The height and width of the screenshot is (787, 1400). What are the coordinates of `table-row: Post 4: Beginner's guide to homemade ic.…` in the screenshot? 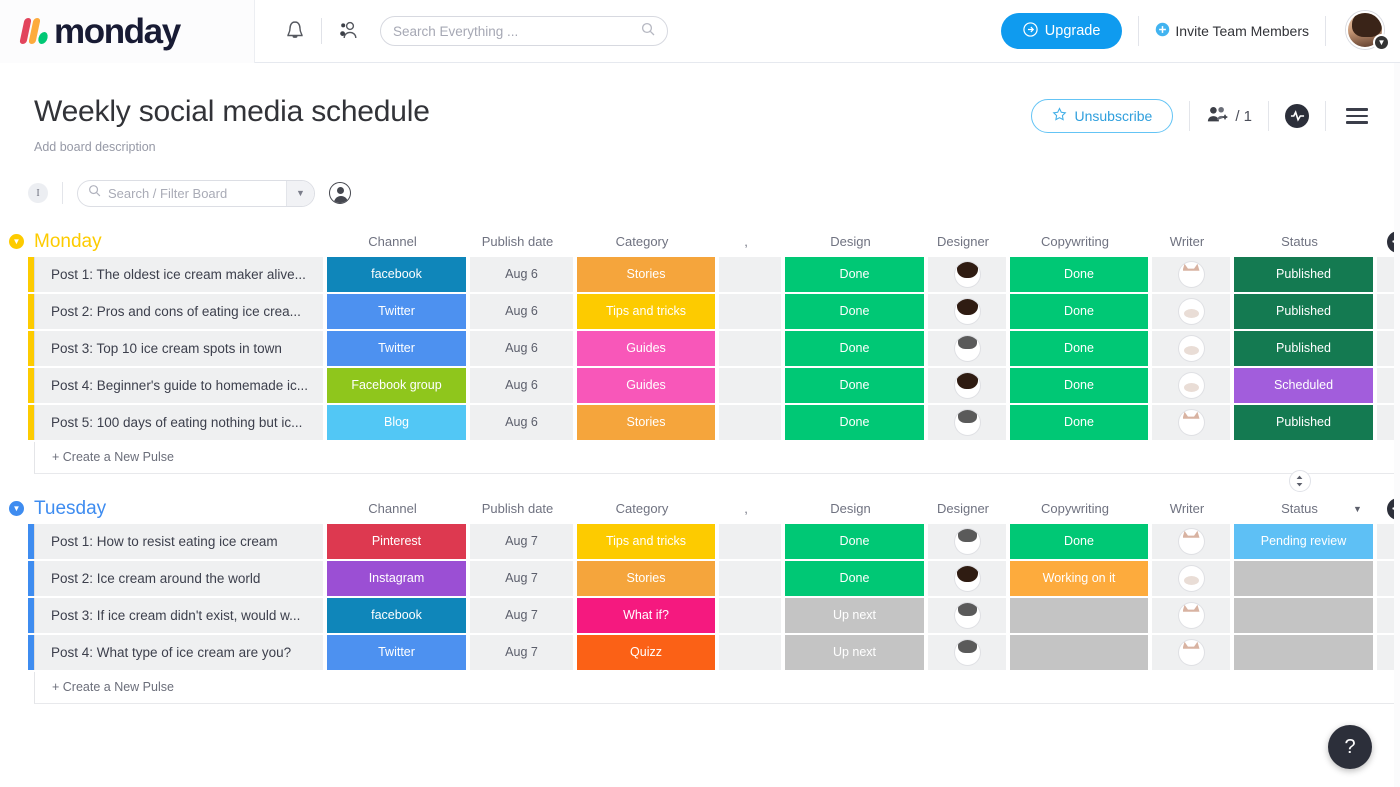 It's located at (714, 385).